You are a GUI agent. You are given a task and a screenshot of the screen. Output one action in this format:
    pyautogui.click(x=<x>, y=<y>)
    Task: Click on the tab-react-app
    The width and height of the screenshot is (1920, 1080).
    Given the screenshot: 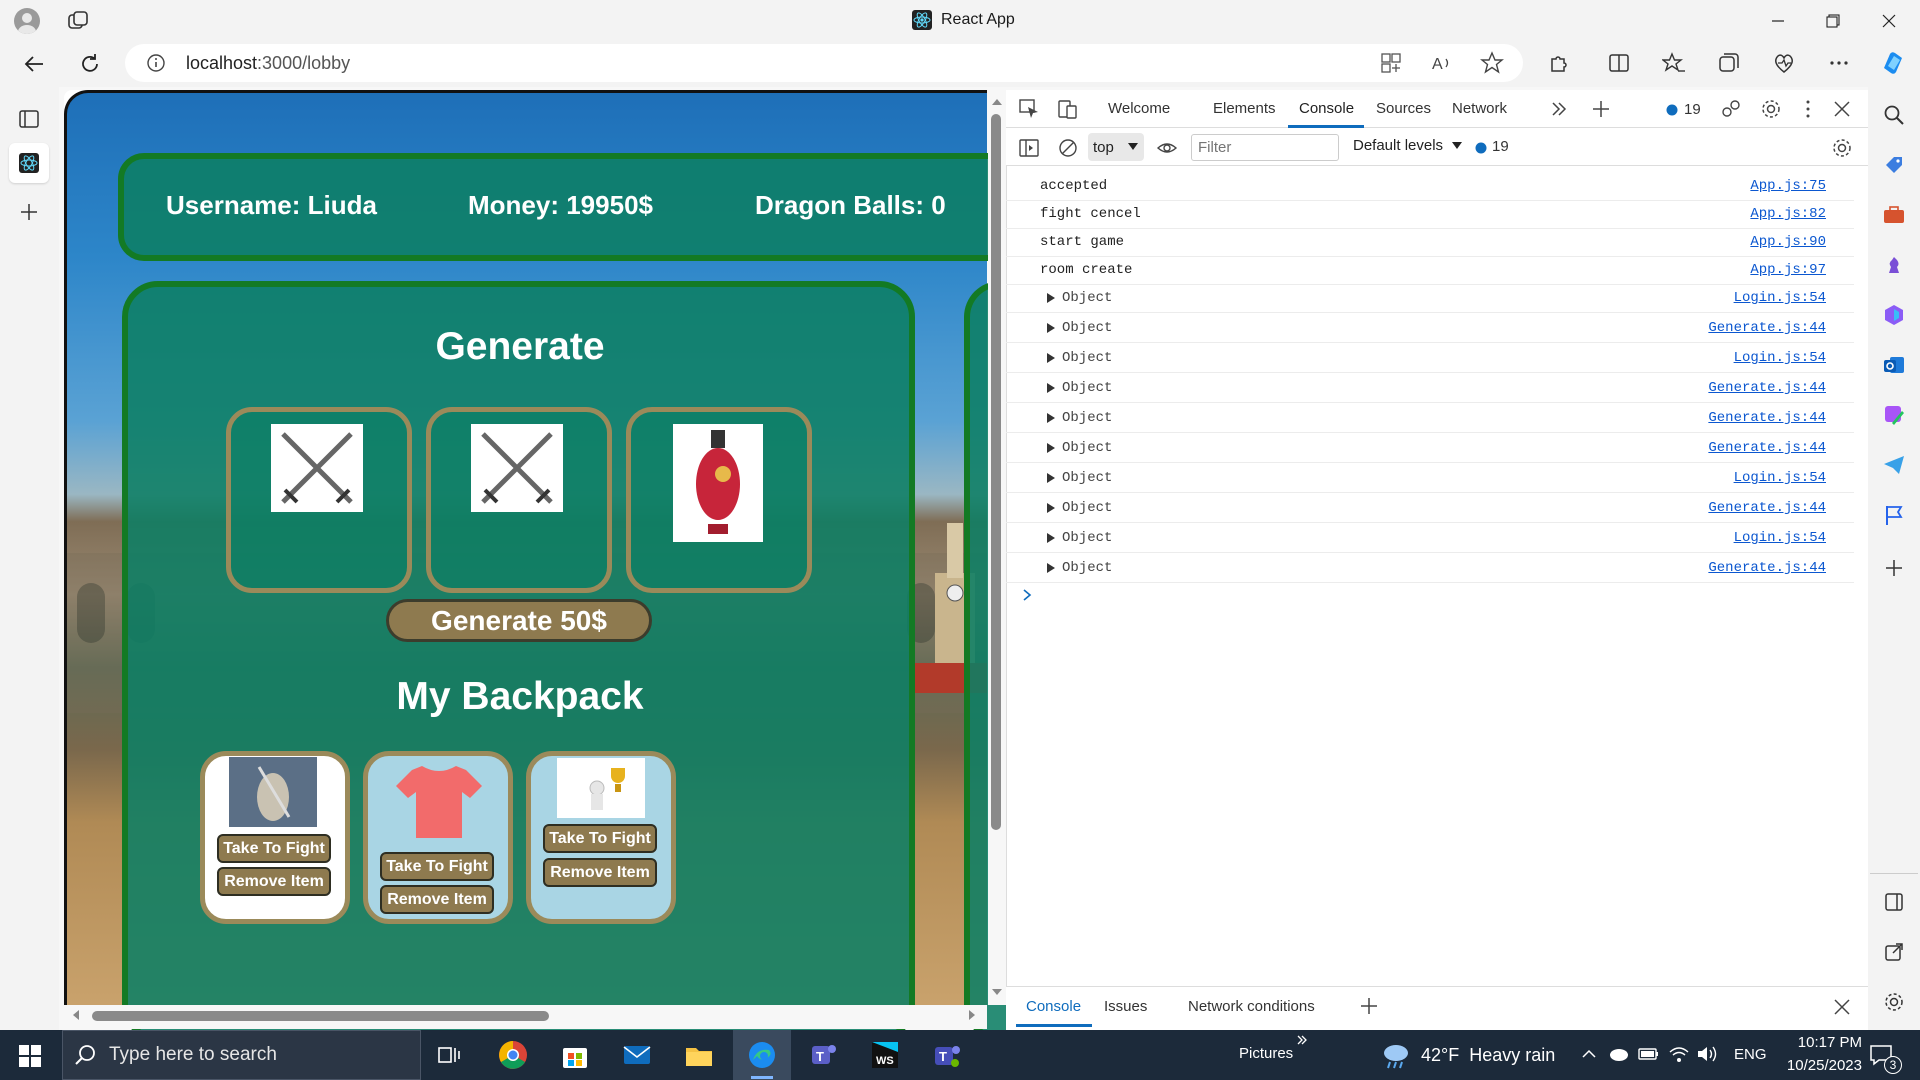 What is the action you would take?
    pyautogui.click(x=29, y=163)
    